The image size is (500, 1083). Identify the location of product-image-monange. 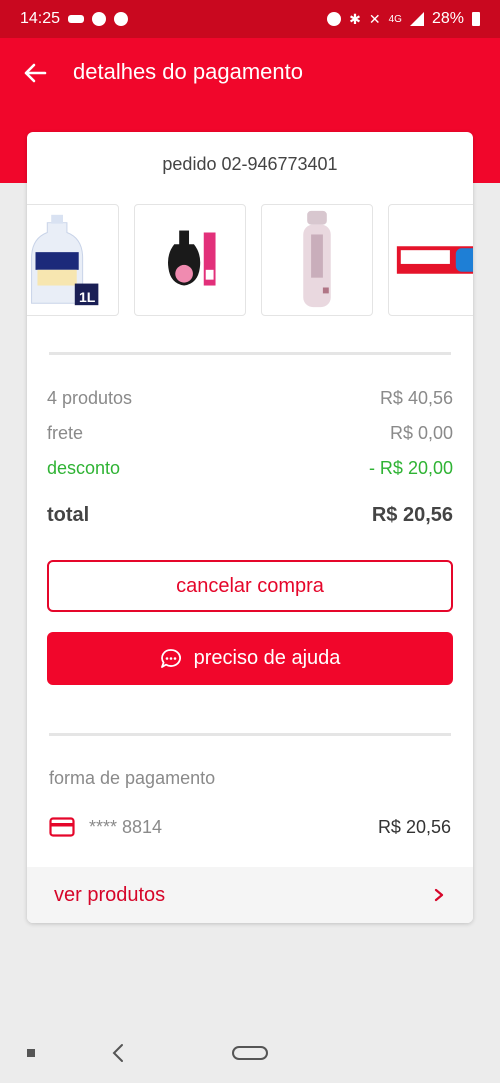
(317, 259).